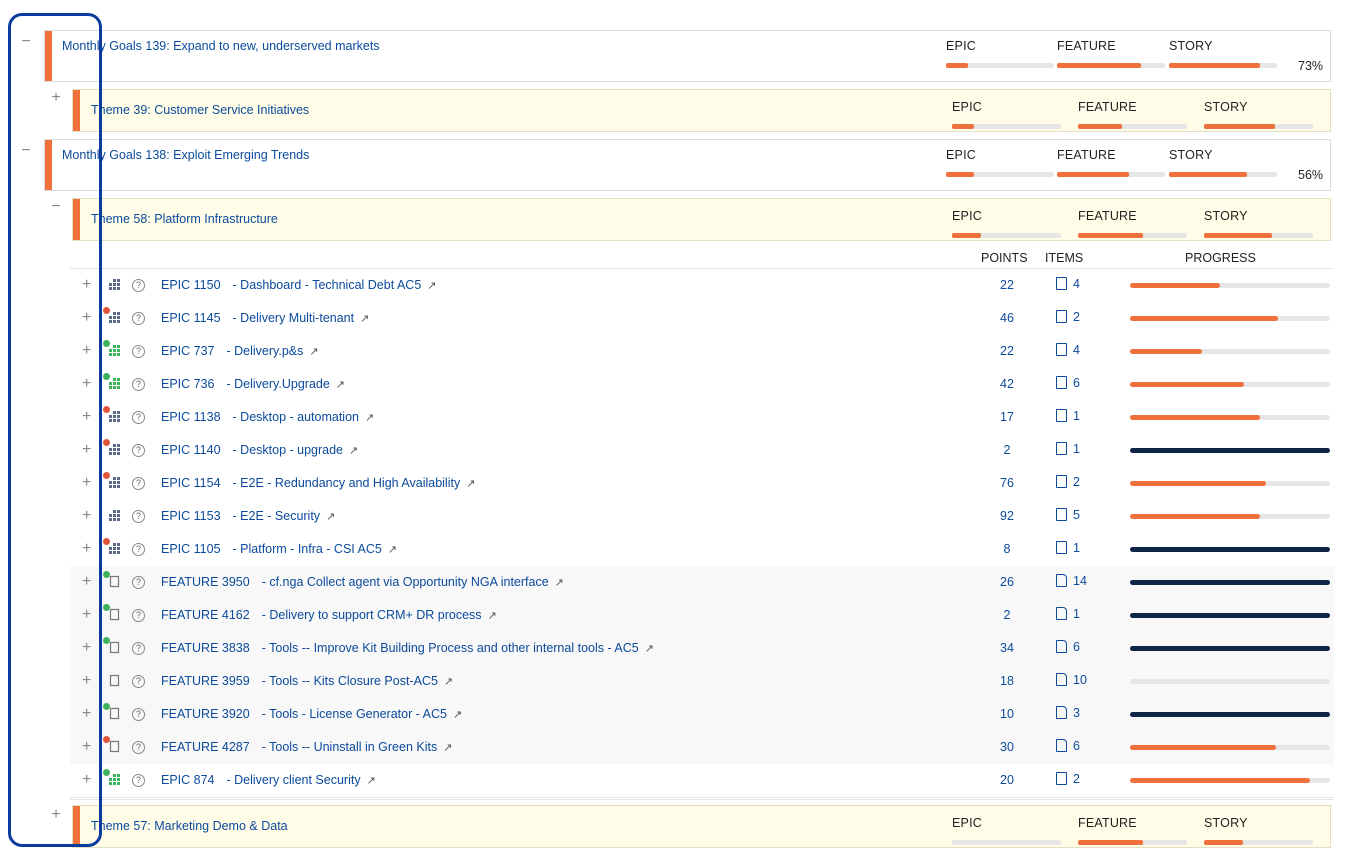 The height and width of the screenshot is (854, 1370). Describe the element at coordinates (1007, 516) in the screenshot. I see `points-value: 92` at that location.